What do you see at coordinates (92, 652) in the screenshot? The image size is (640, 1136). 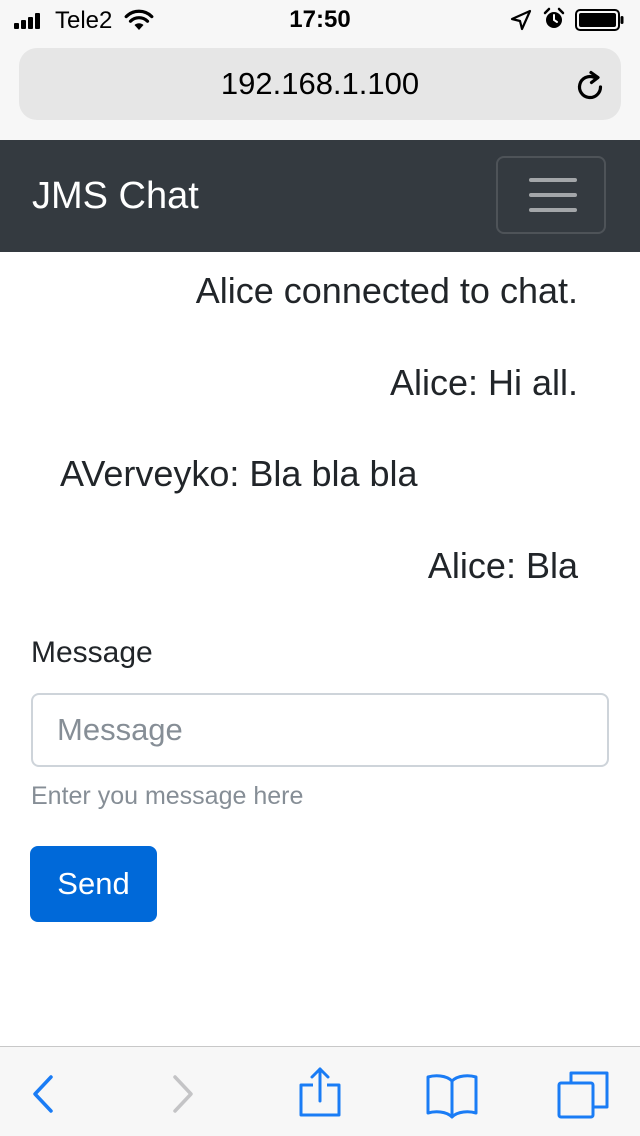 I see `message-label: Message` at bounding box center [92, 652].